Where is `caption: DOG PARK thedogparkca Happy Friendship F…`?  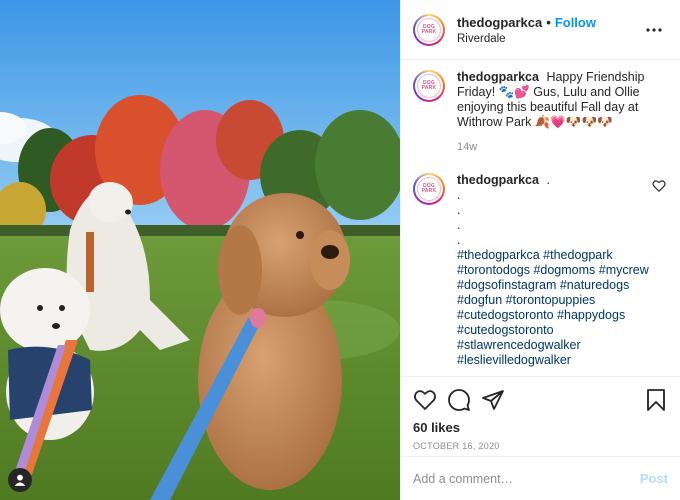
caption: DOG PARK thedogparkca Happy Friendship F… is located at coordinates (539, 112).